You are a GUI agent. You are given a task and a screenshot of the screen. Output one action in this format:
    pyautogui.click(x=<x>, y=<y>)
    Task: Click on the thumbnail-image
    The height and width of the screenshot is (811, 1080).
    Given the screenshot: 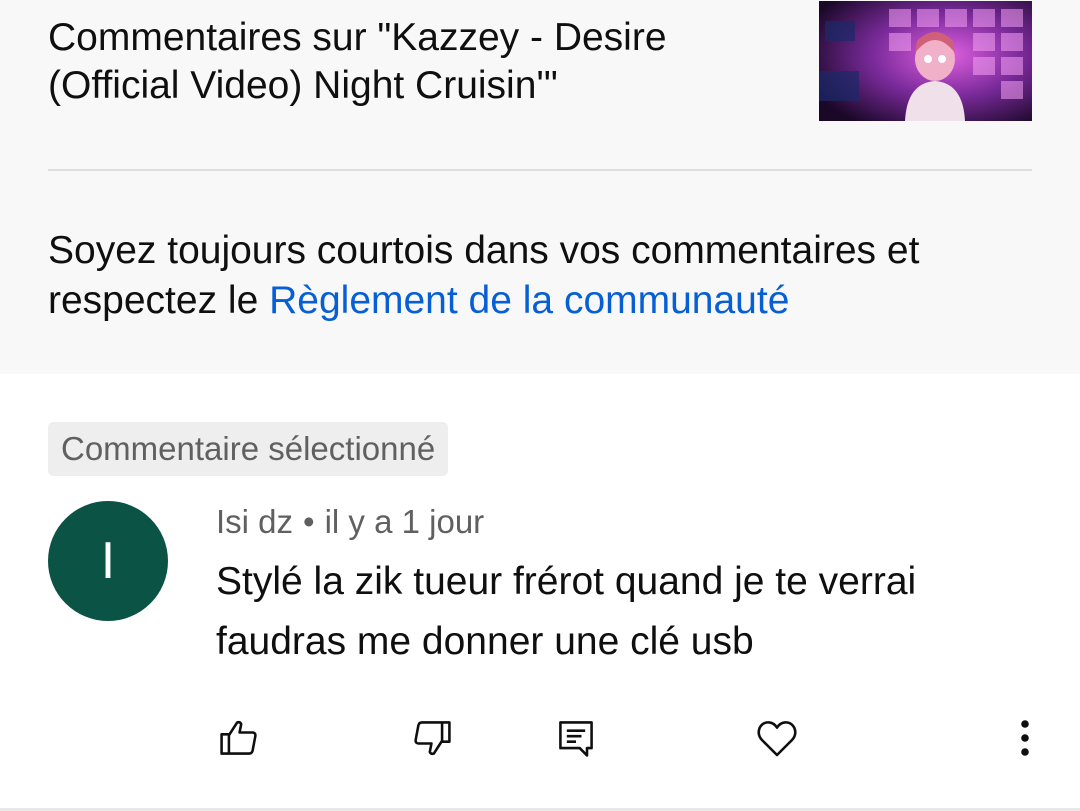 What is the action you would take?
    pyautogui.click(x=925, y=61)
    